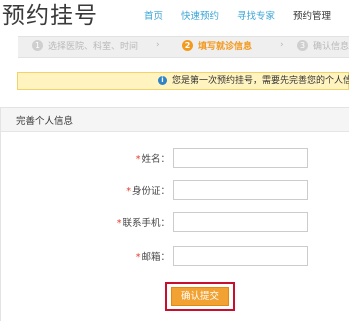 This screenshot has height=323, width=349. I want to click on step-number-badge: 3, so click(302, 45).